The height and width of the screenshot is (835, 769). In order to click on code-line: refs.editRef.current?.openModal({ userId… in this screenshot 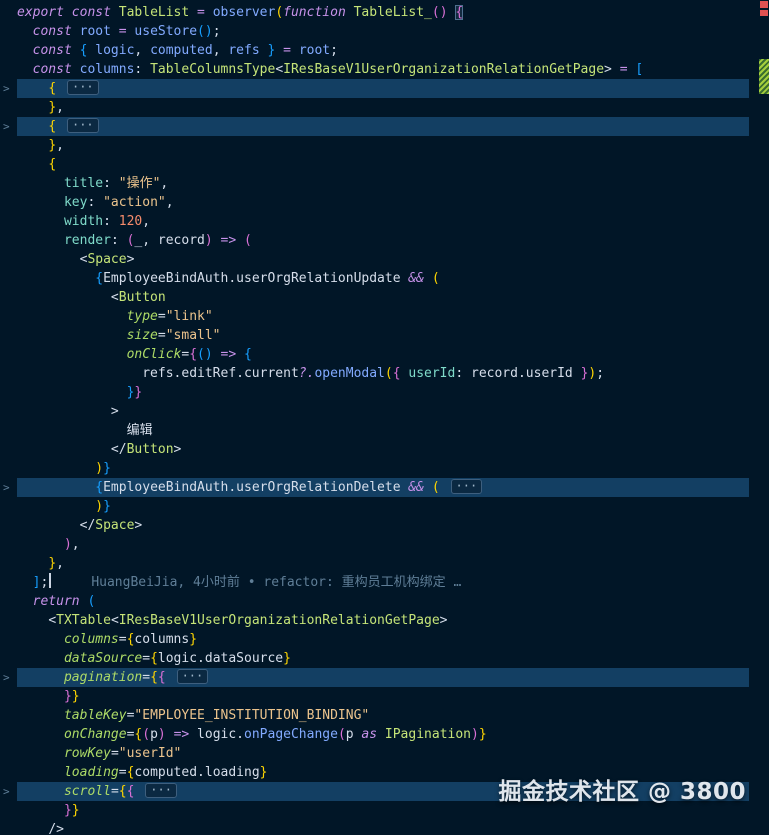, I will do `click(384, 373)`.